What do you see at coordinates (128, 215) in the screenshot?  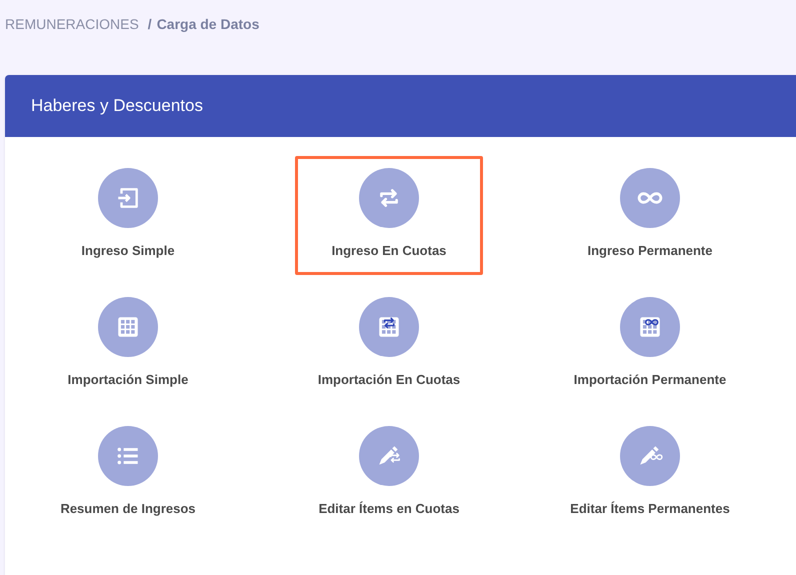 I see `menu-tile: Ingreso Simple` at bounding box center [128, 215].